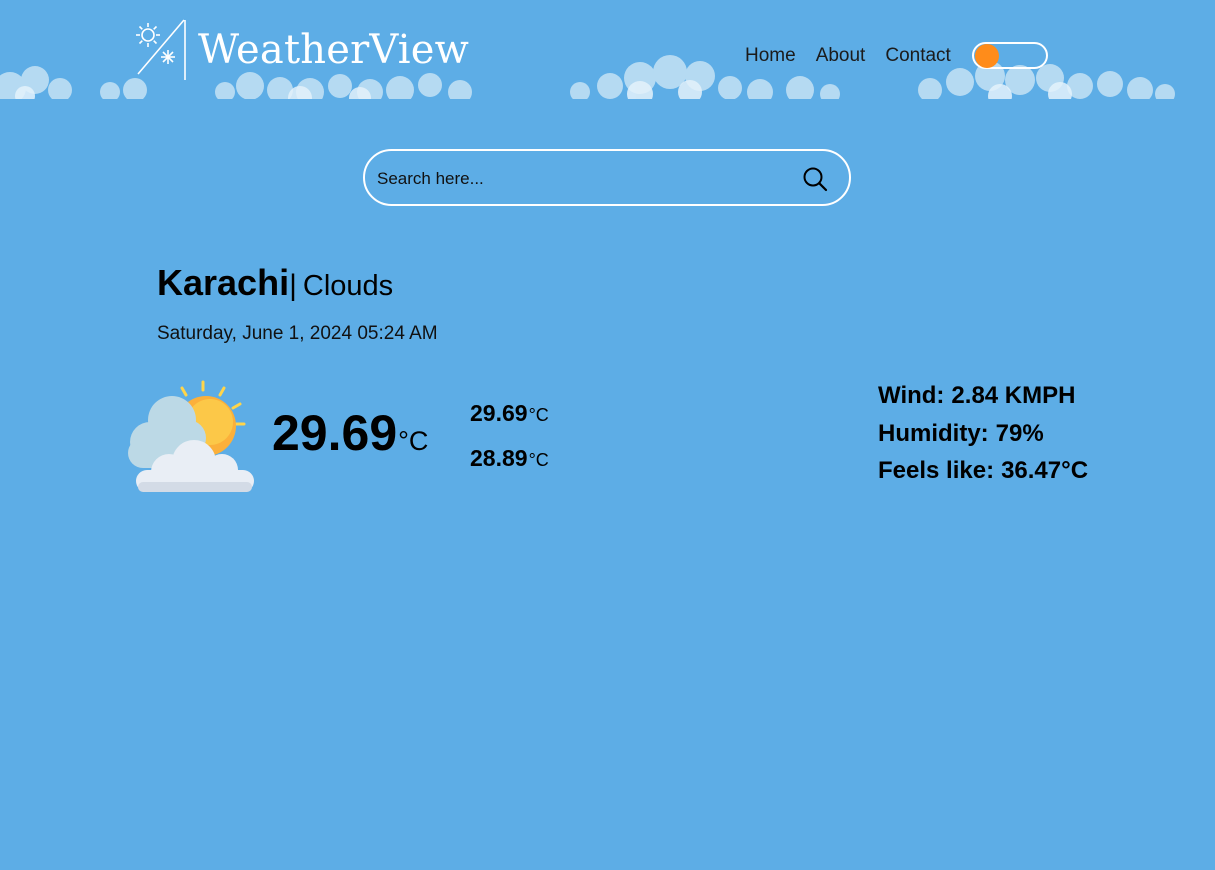 This screenshot has width=1215, height=870. I want to click on min-temperature-unit: °C, so click(538, 460).